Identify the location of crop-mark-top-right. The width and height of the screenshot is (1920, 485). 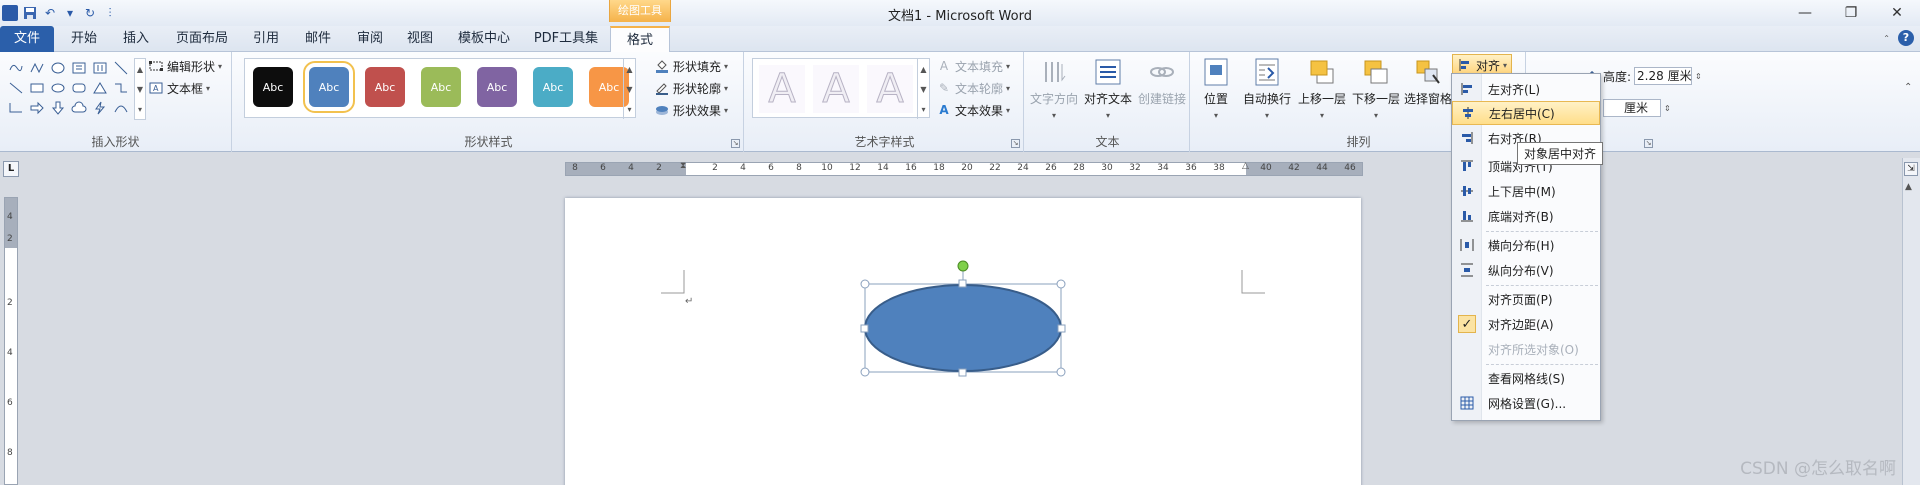
(1253, 282).